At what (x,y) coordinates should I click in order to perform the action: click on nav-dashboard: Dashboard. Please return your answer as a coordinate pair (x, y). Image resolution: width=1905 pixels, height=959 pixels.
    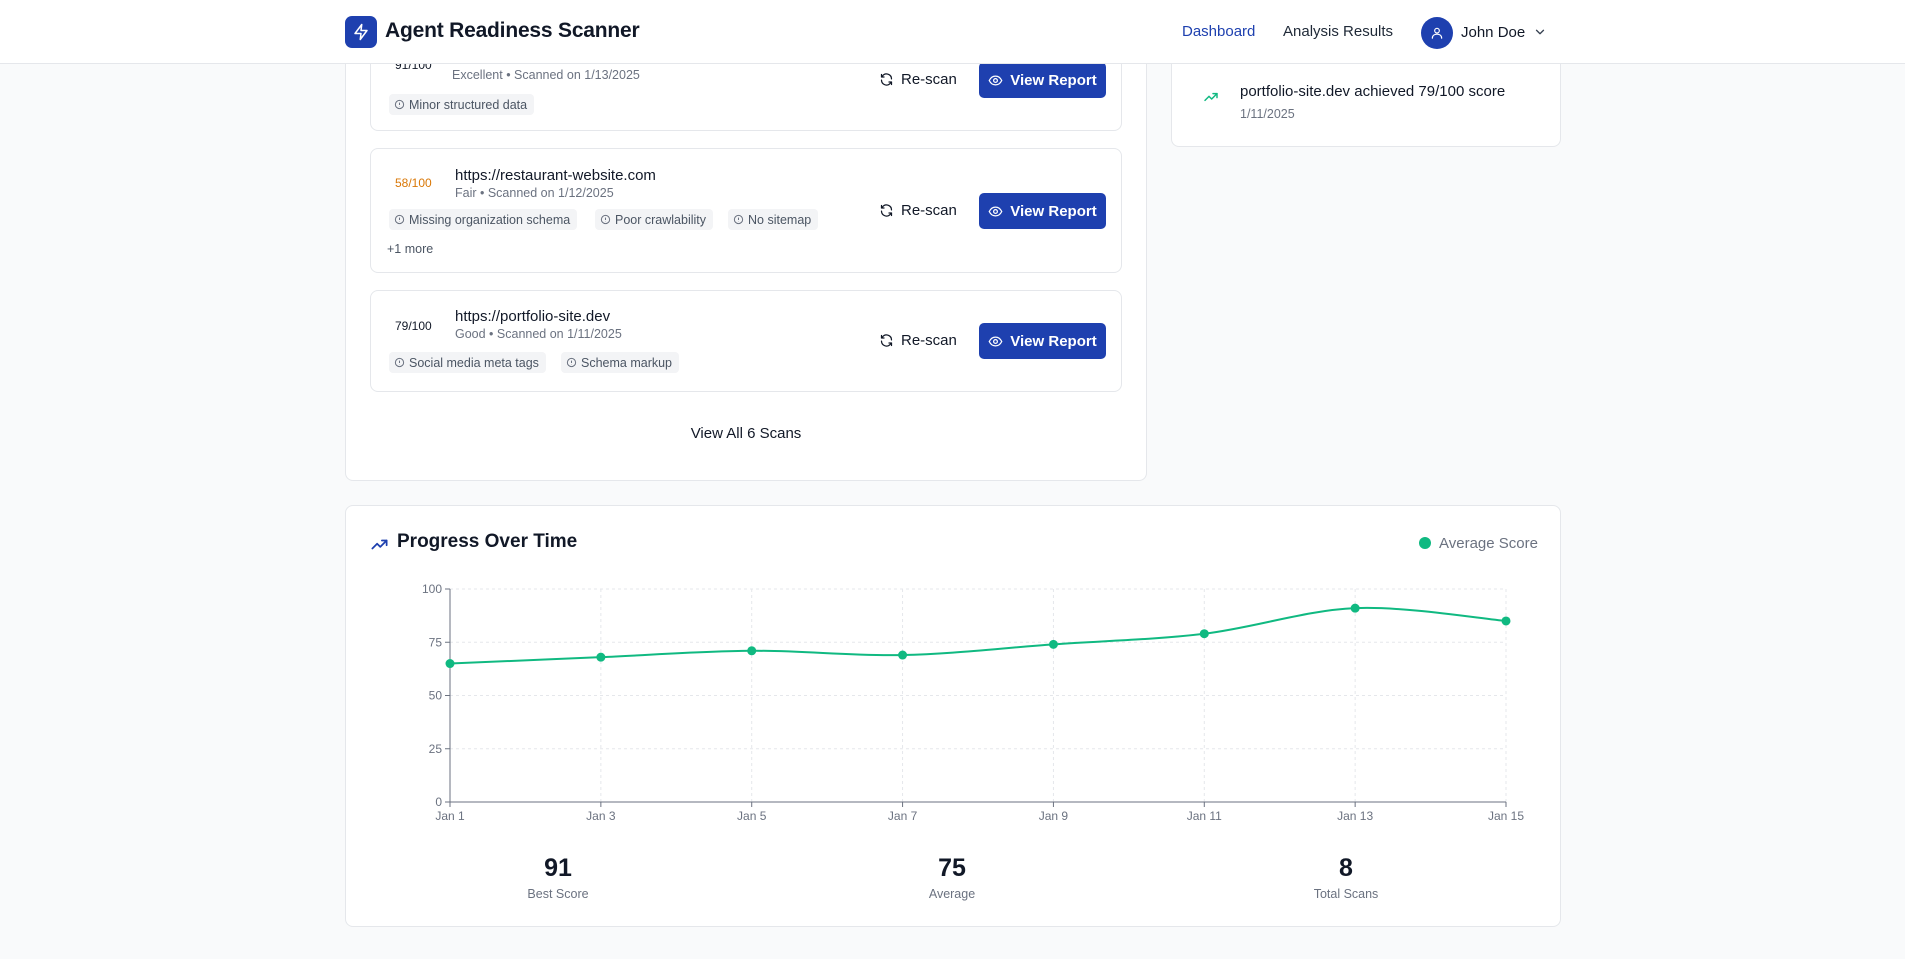
    Looking at the image, I should click on (1218, 31).